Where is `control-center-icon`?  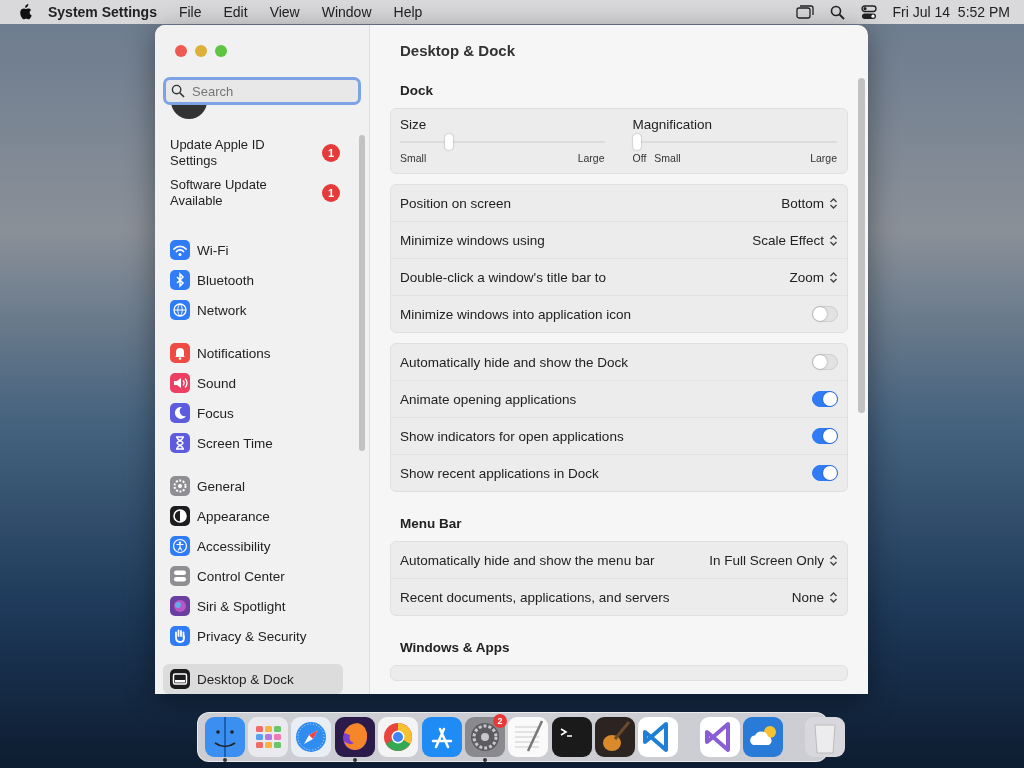 control-center-icon is located at coordinates (868, 12).